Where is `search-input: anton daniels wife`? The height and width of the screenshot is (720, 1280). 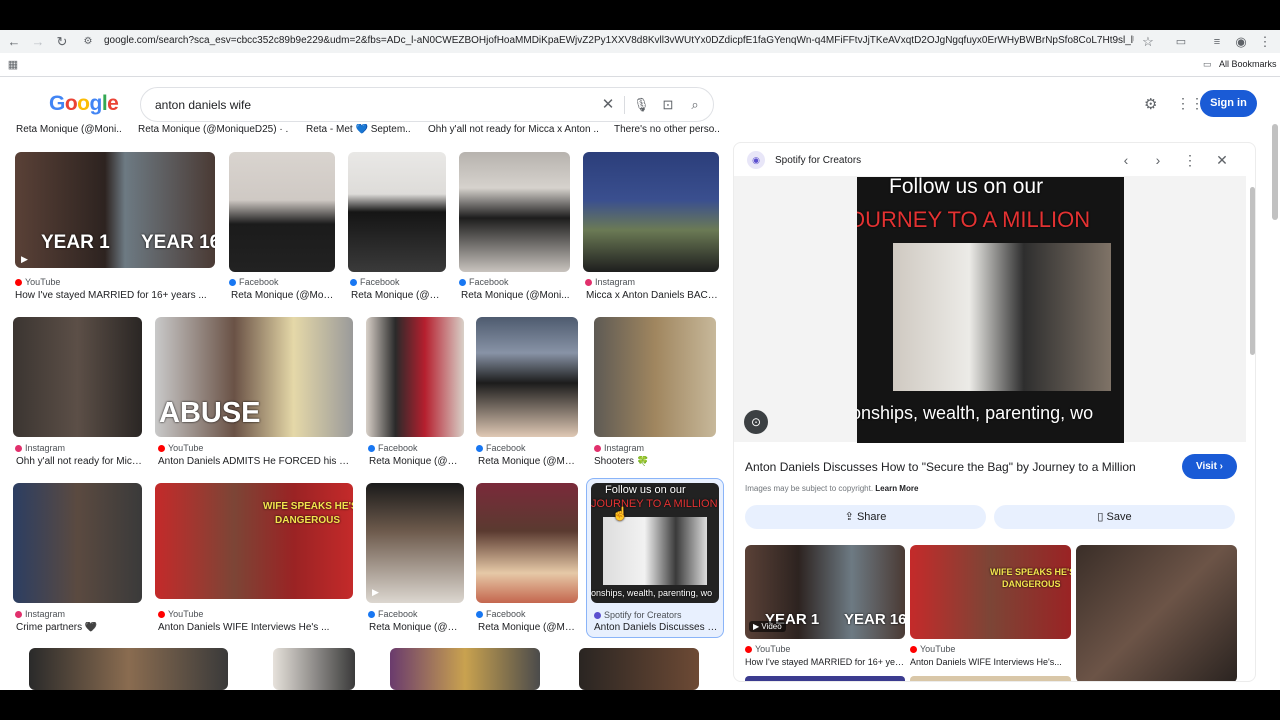
search-input: anton daniels wife is located at coordinates (203, 105).